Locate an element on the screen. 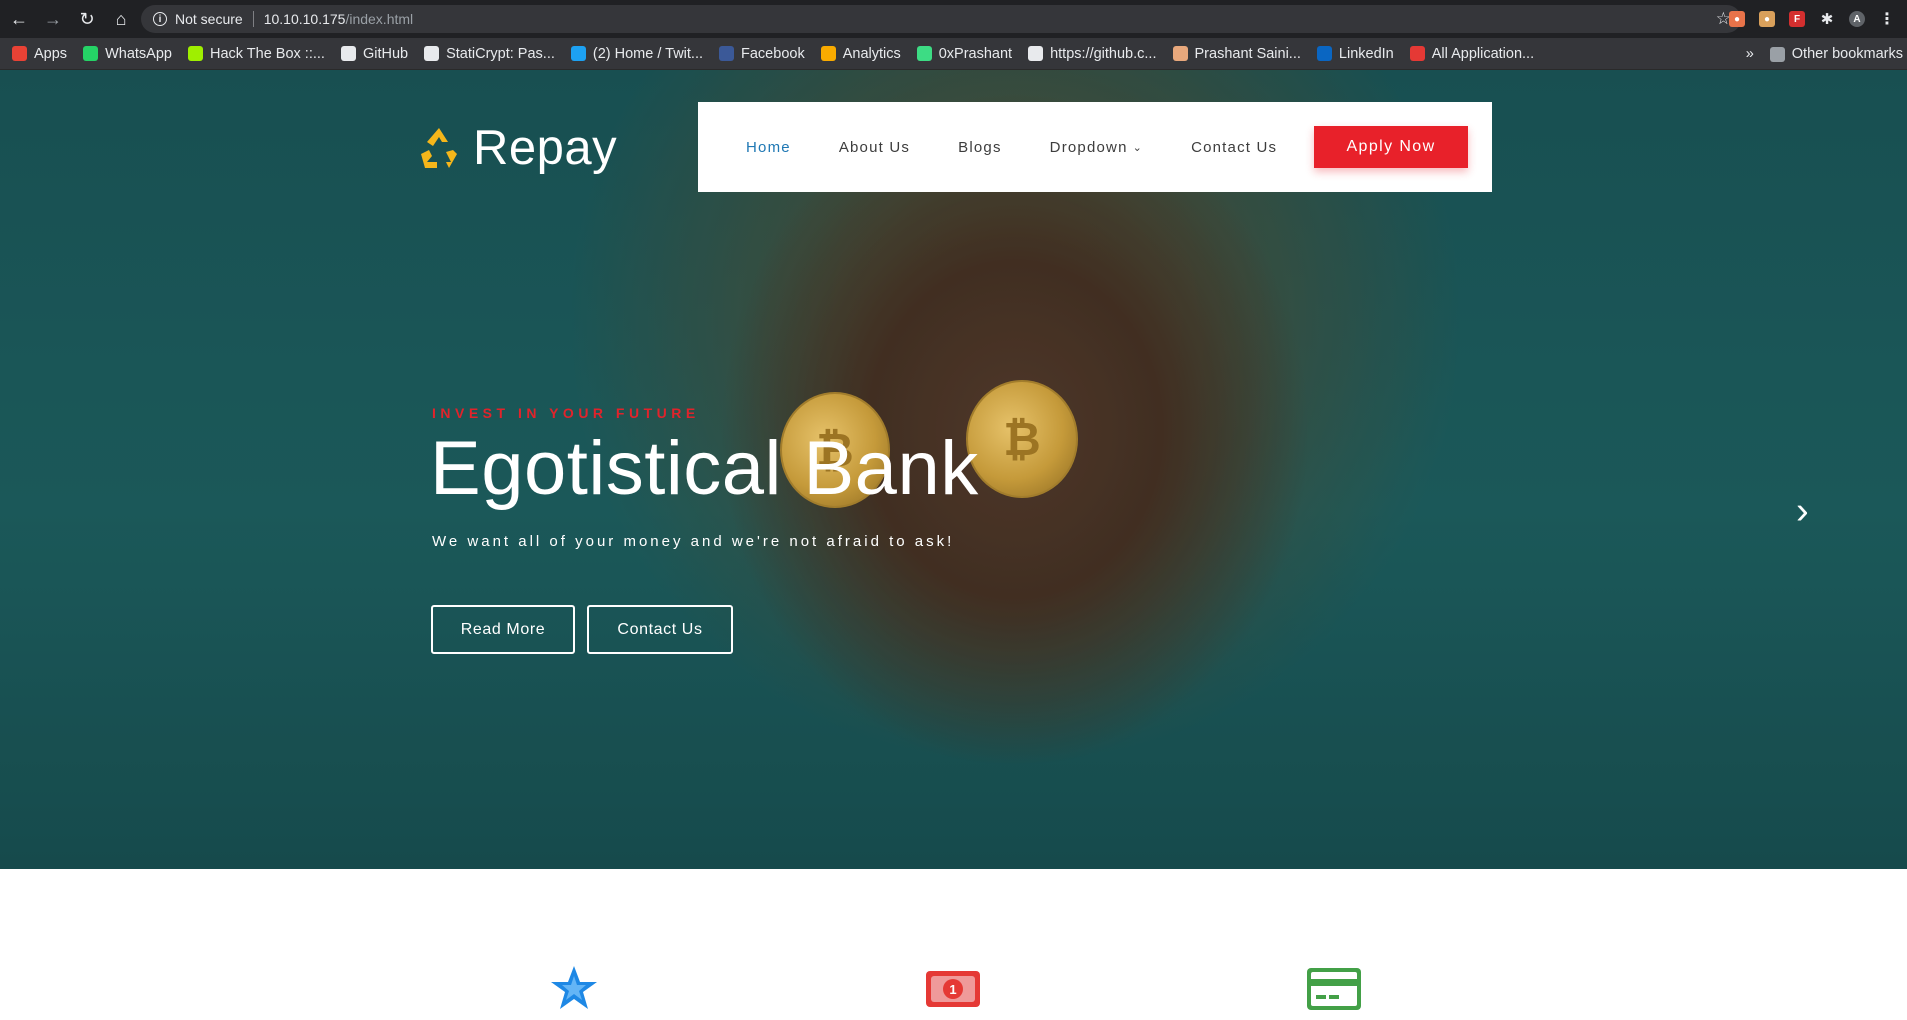 The image size is (1907, 1020). analytics-icon is located at coordinates (828, 53).